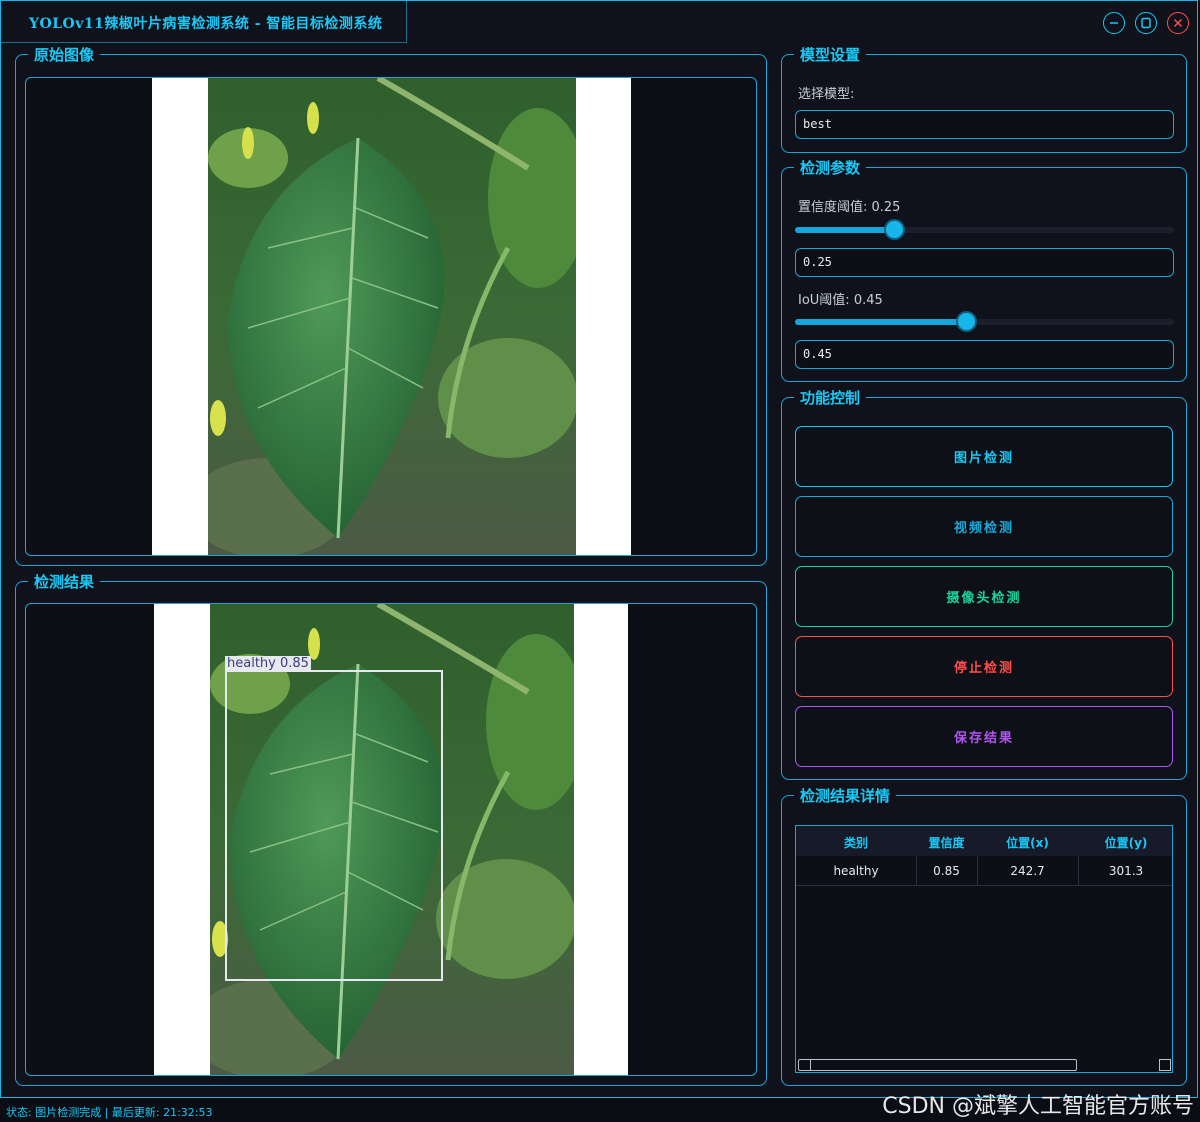 The height and width of the screenshot is (1122, 1200). What do you see at coordinates (984, 321) in the screenshot?
I see `iou-slider` at bounding box center [984, 321].